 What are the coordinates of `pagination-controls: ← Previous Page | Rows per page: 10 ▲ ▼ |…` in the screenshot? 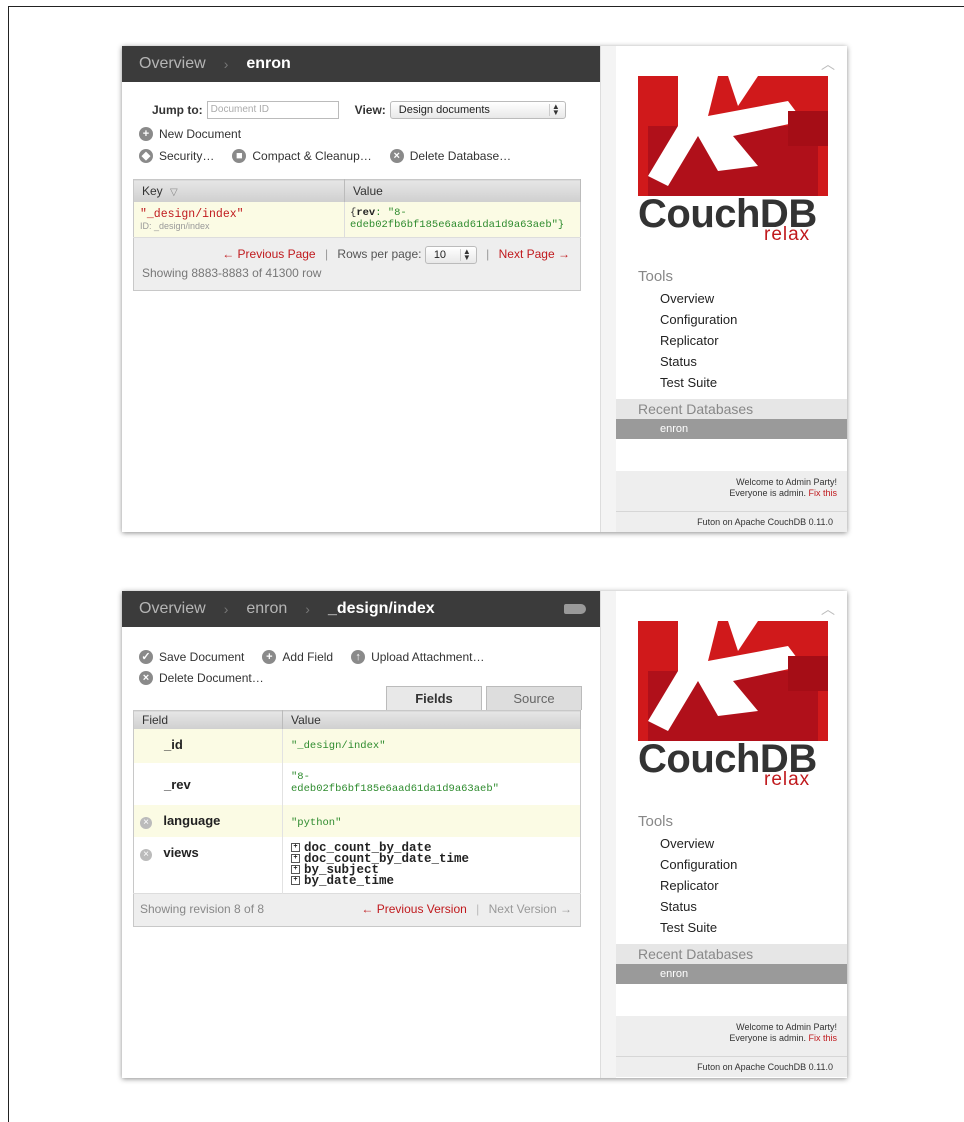 It's located at (357, 255).